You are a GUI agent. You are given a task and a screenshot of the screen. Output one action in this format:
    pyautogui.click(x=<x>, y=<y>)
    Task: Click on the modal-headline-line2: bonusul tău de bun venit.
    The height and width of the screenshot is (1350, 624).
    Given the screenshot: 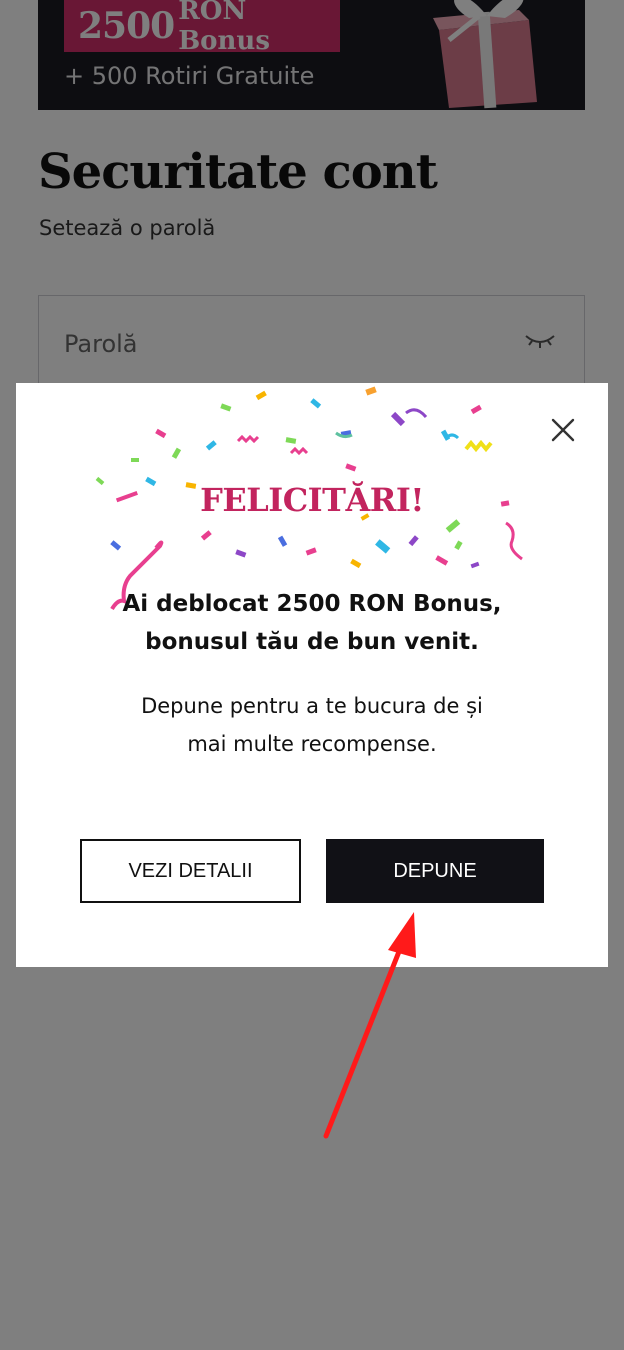 What is the action you would take?
    pyautogui.click(x=312, y=642)
    